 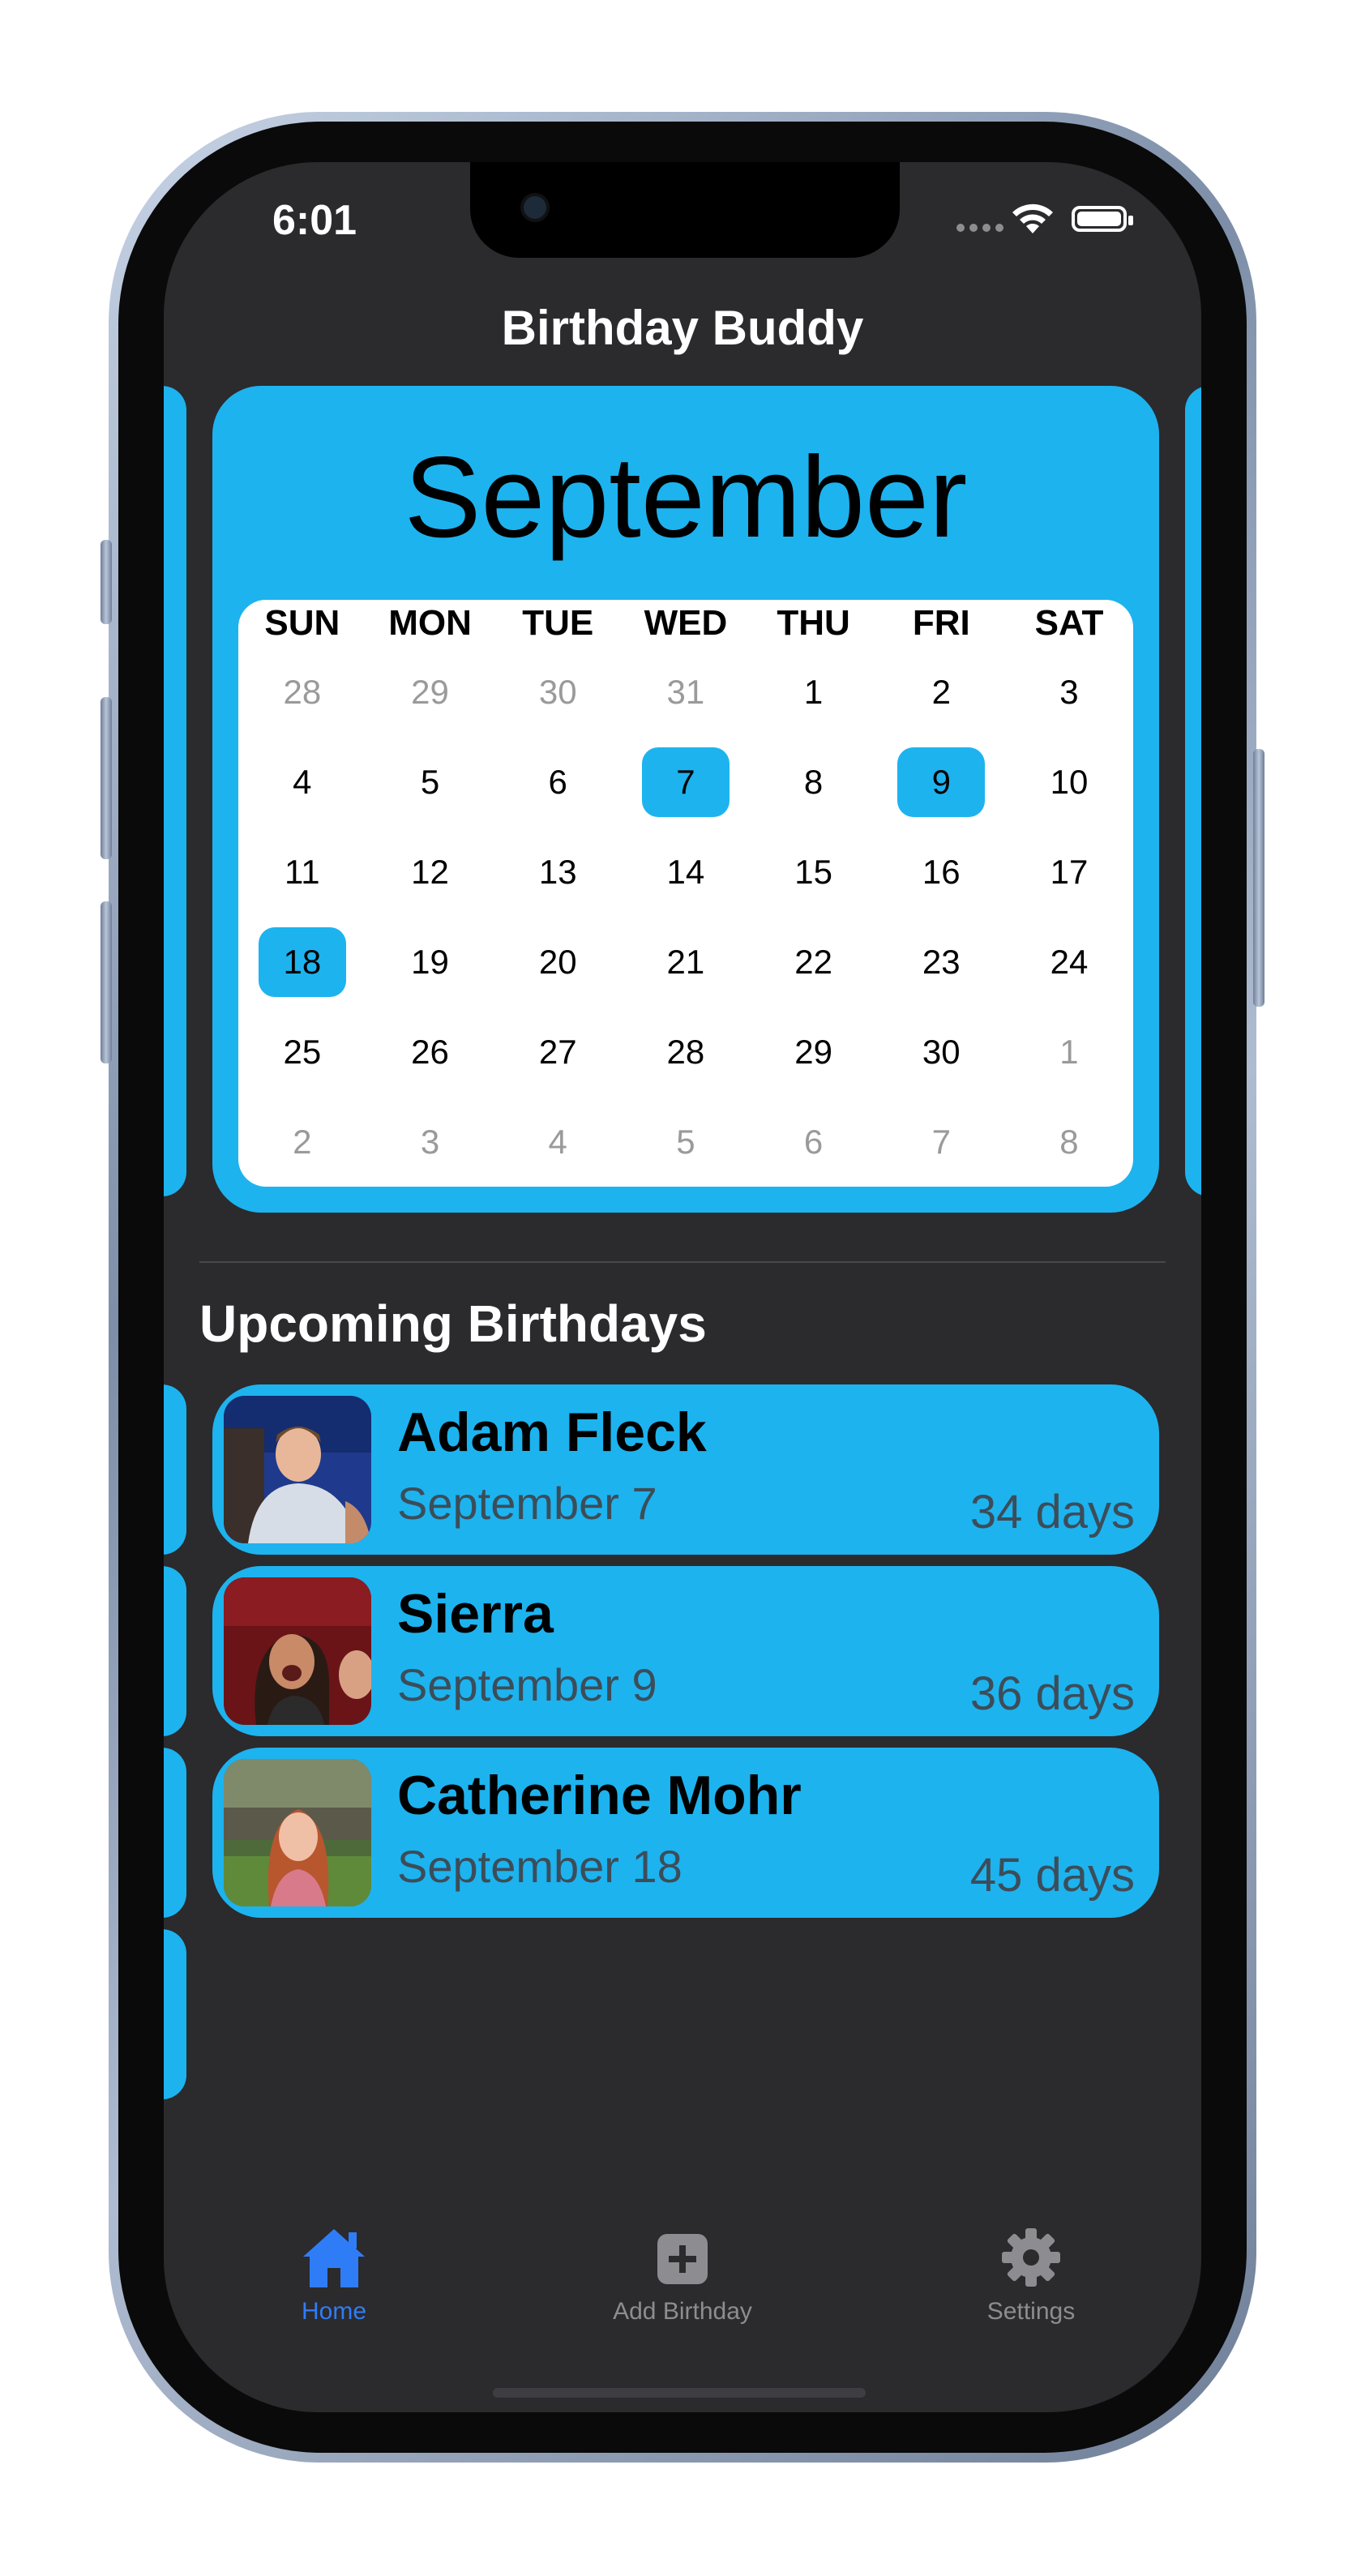 What do you see at coordinates (1069, 872) in the screenshot?
I see `calendar-day: 17` at bounding box center [1069, 872].